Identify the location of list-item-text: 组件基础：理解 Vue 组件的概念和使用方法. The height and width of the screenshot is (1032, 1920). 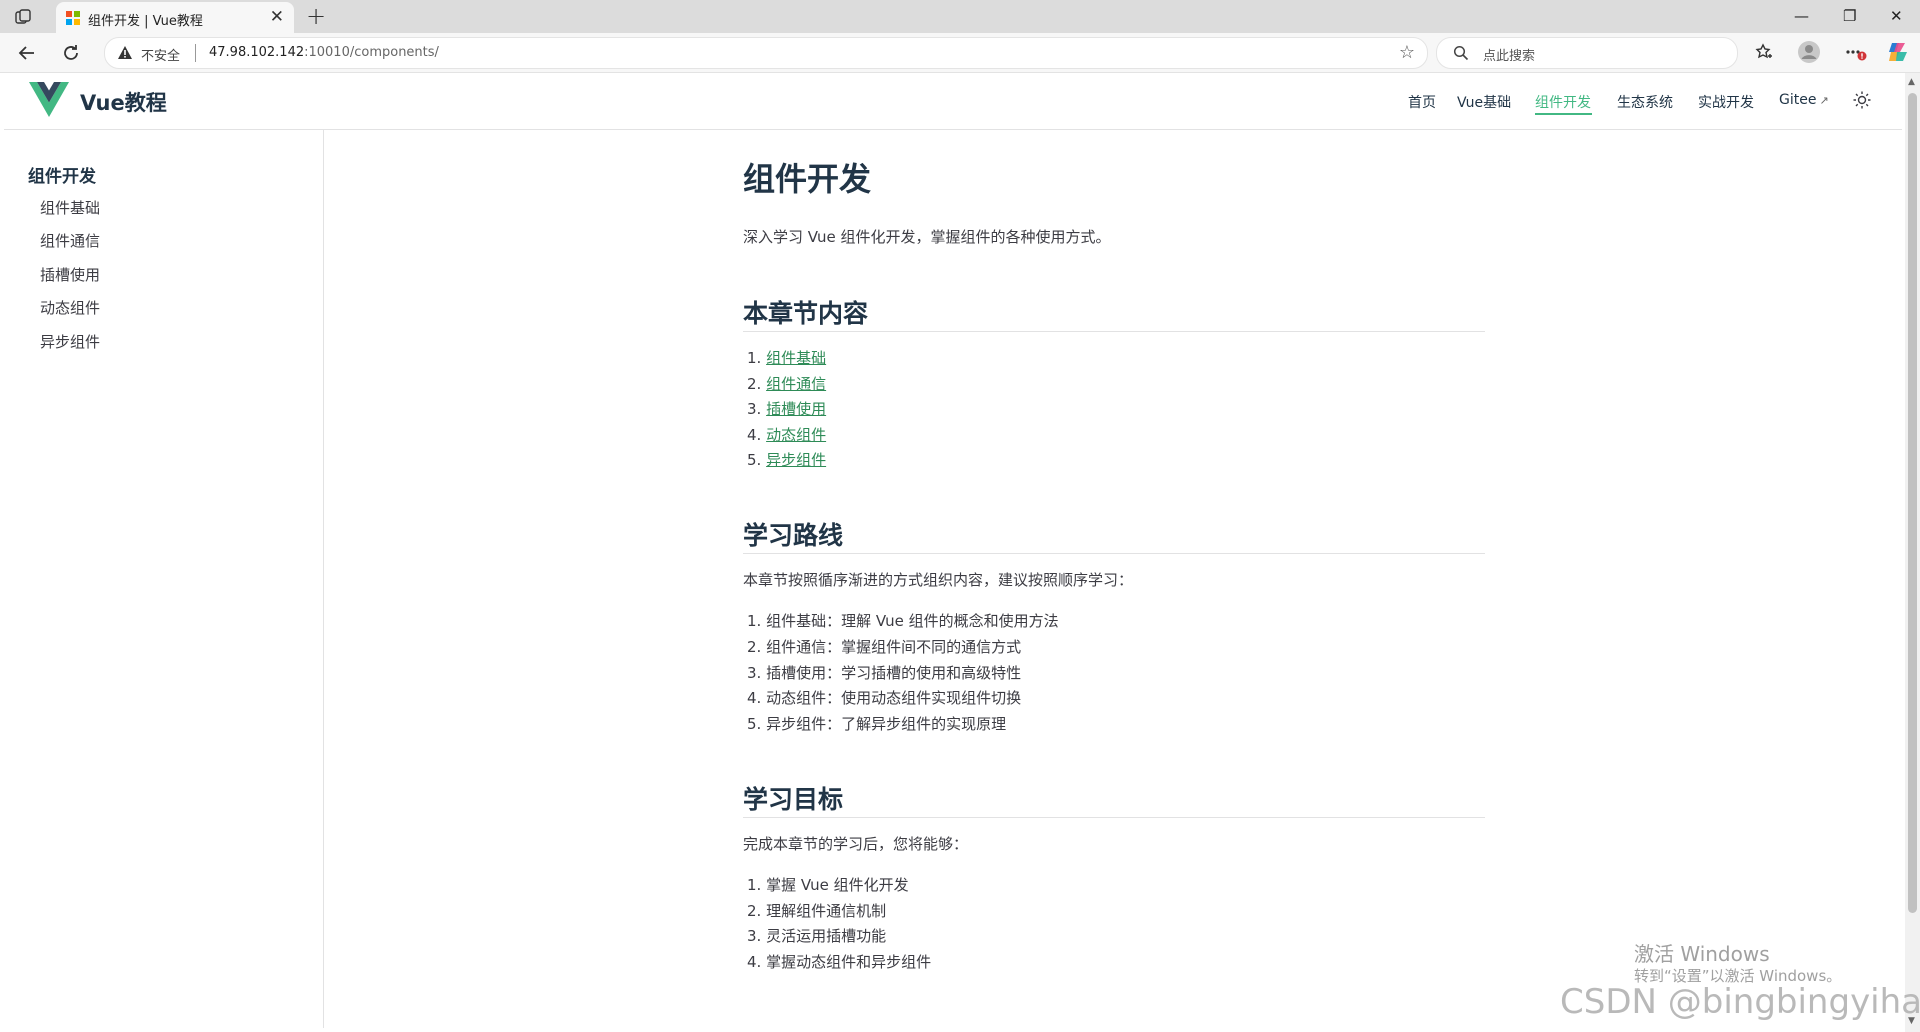
(912, 621).